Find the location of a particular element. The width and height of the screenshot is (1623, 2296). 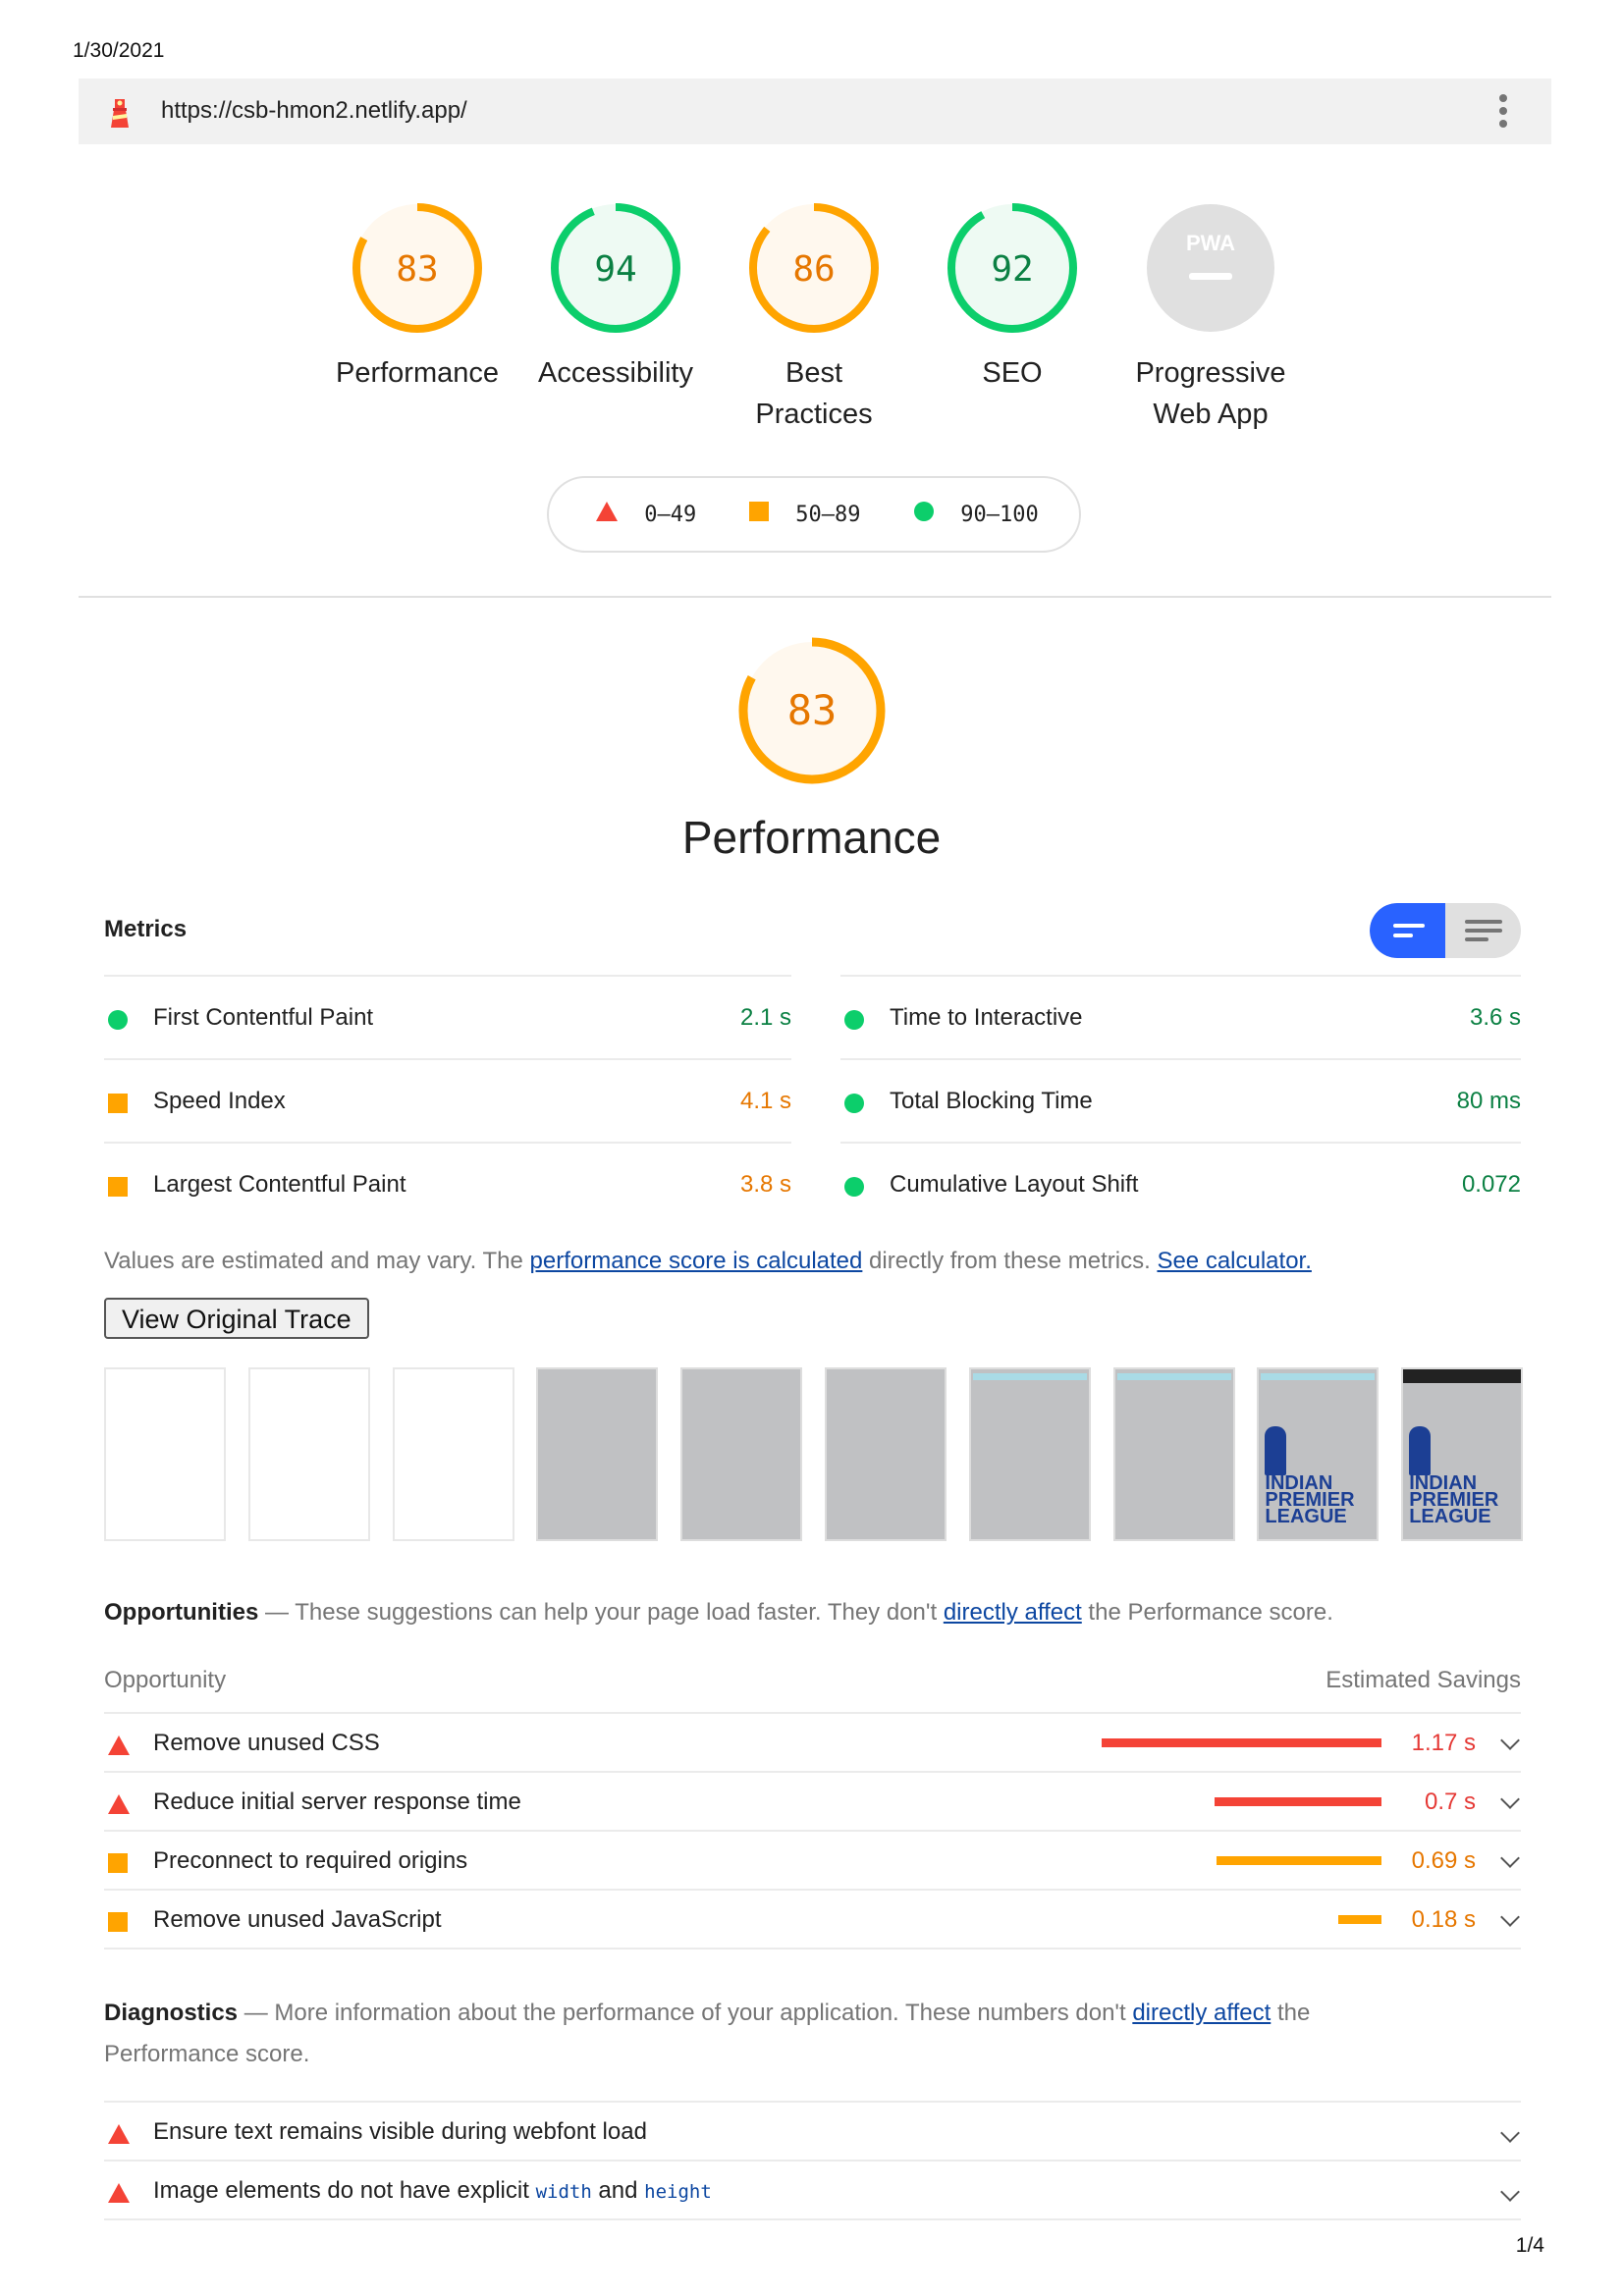

metric-value: 2.1 s is located at coordinates (765, 1017).